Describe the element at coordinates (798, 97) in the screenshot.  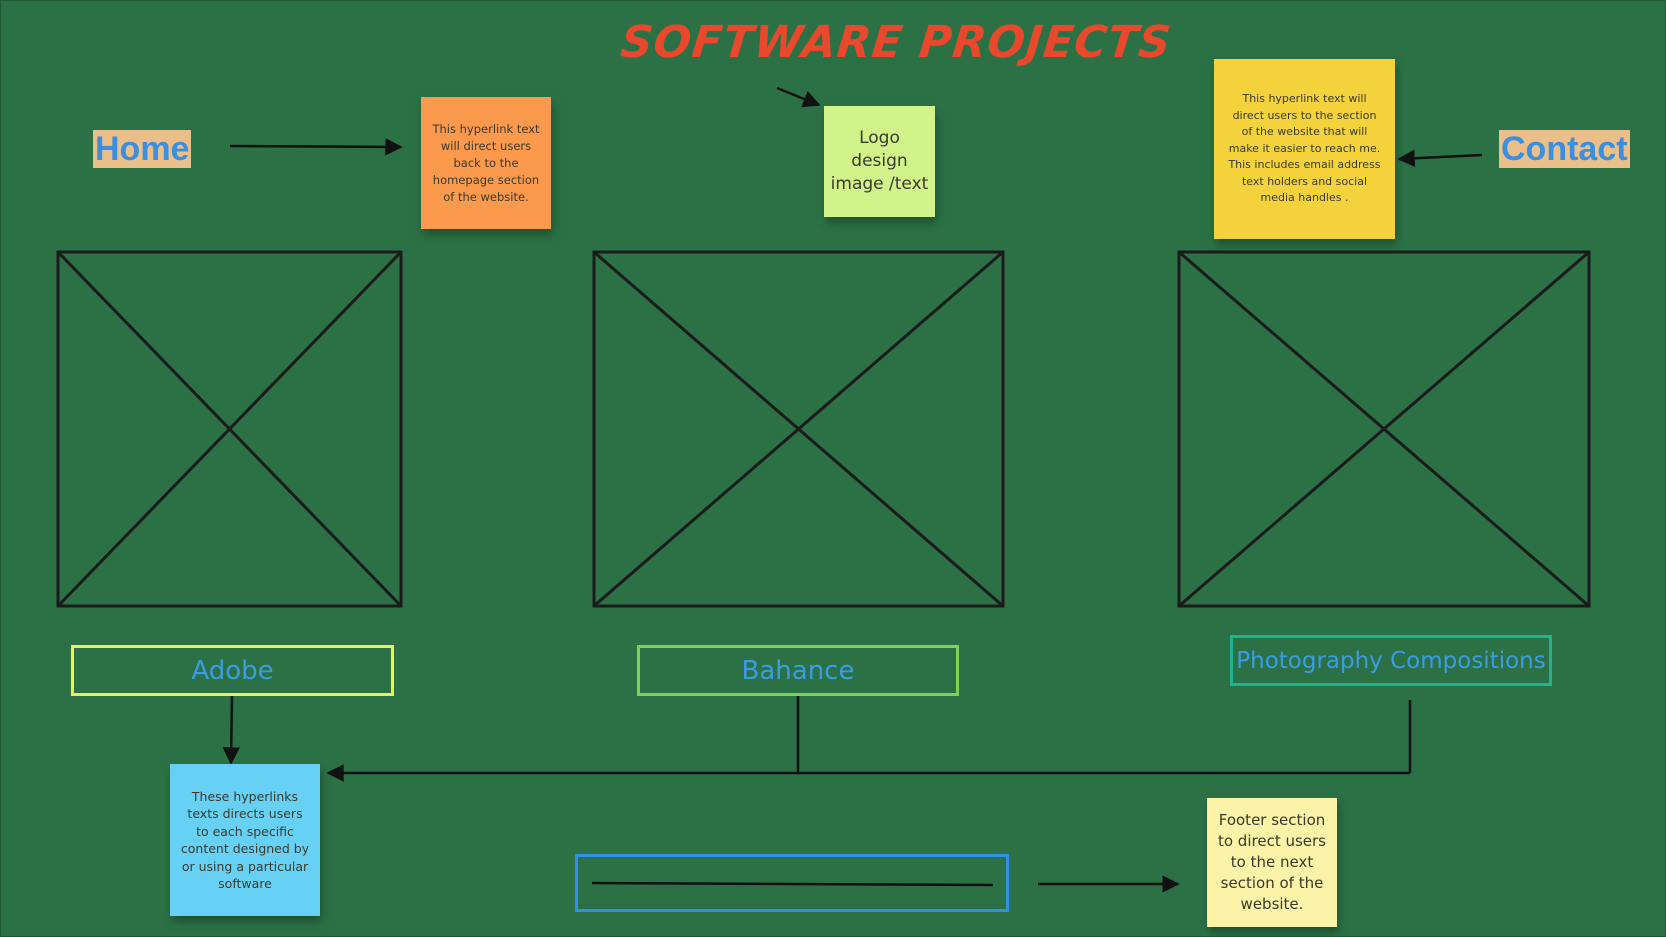
I see `arrow-title-to-logo` at that location.